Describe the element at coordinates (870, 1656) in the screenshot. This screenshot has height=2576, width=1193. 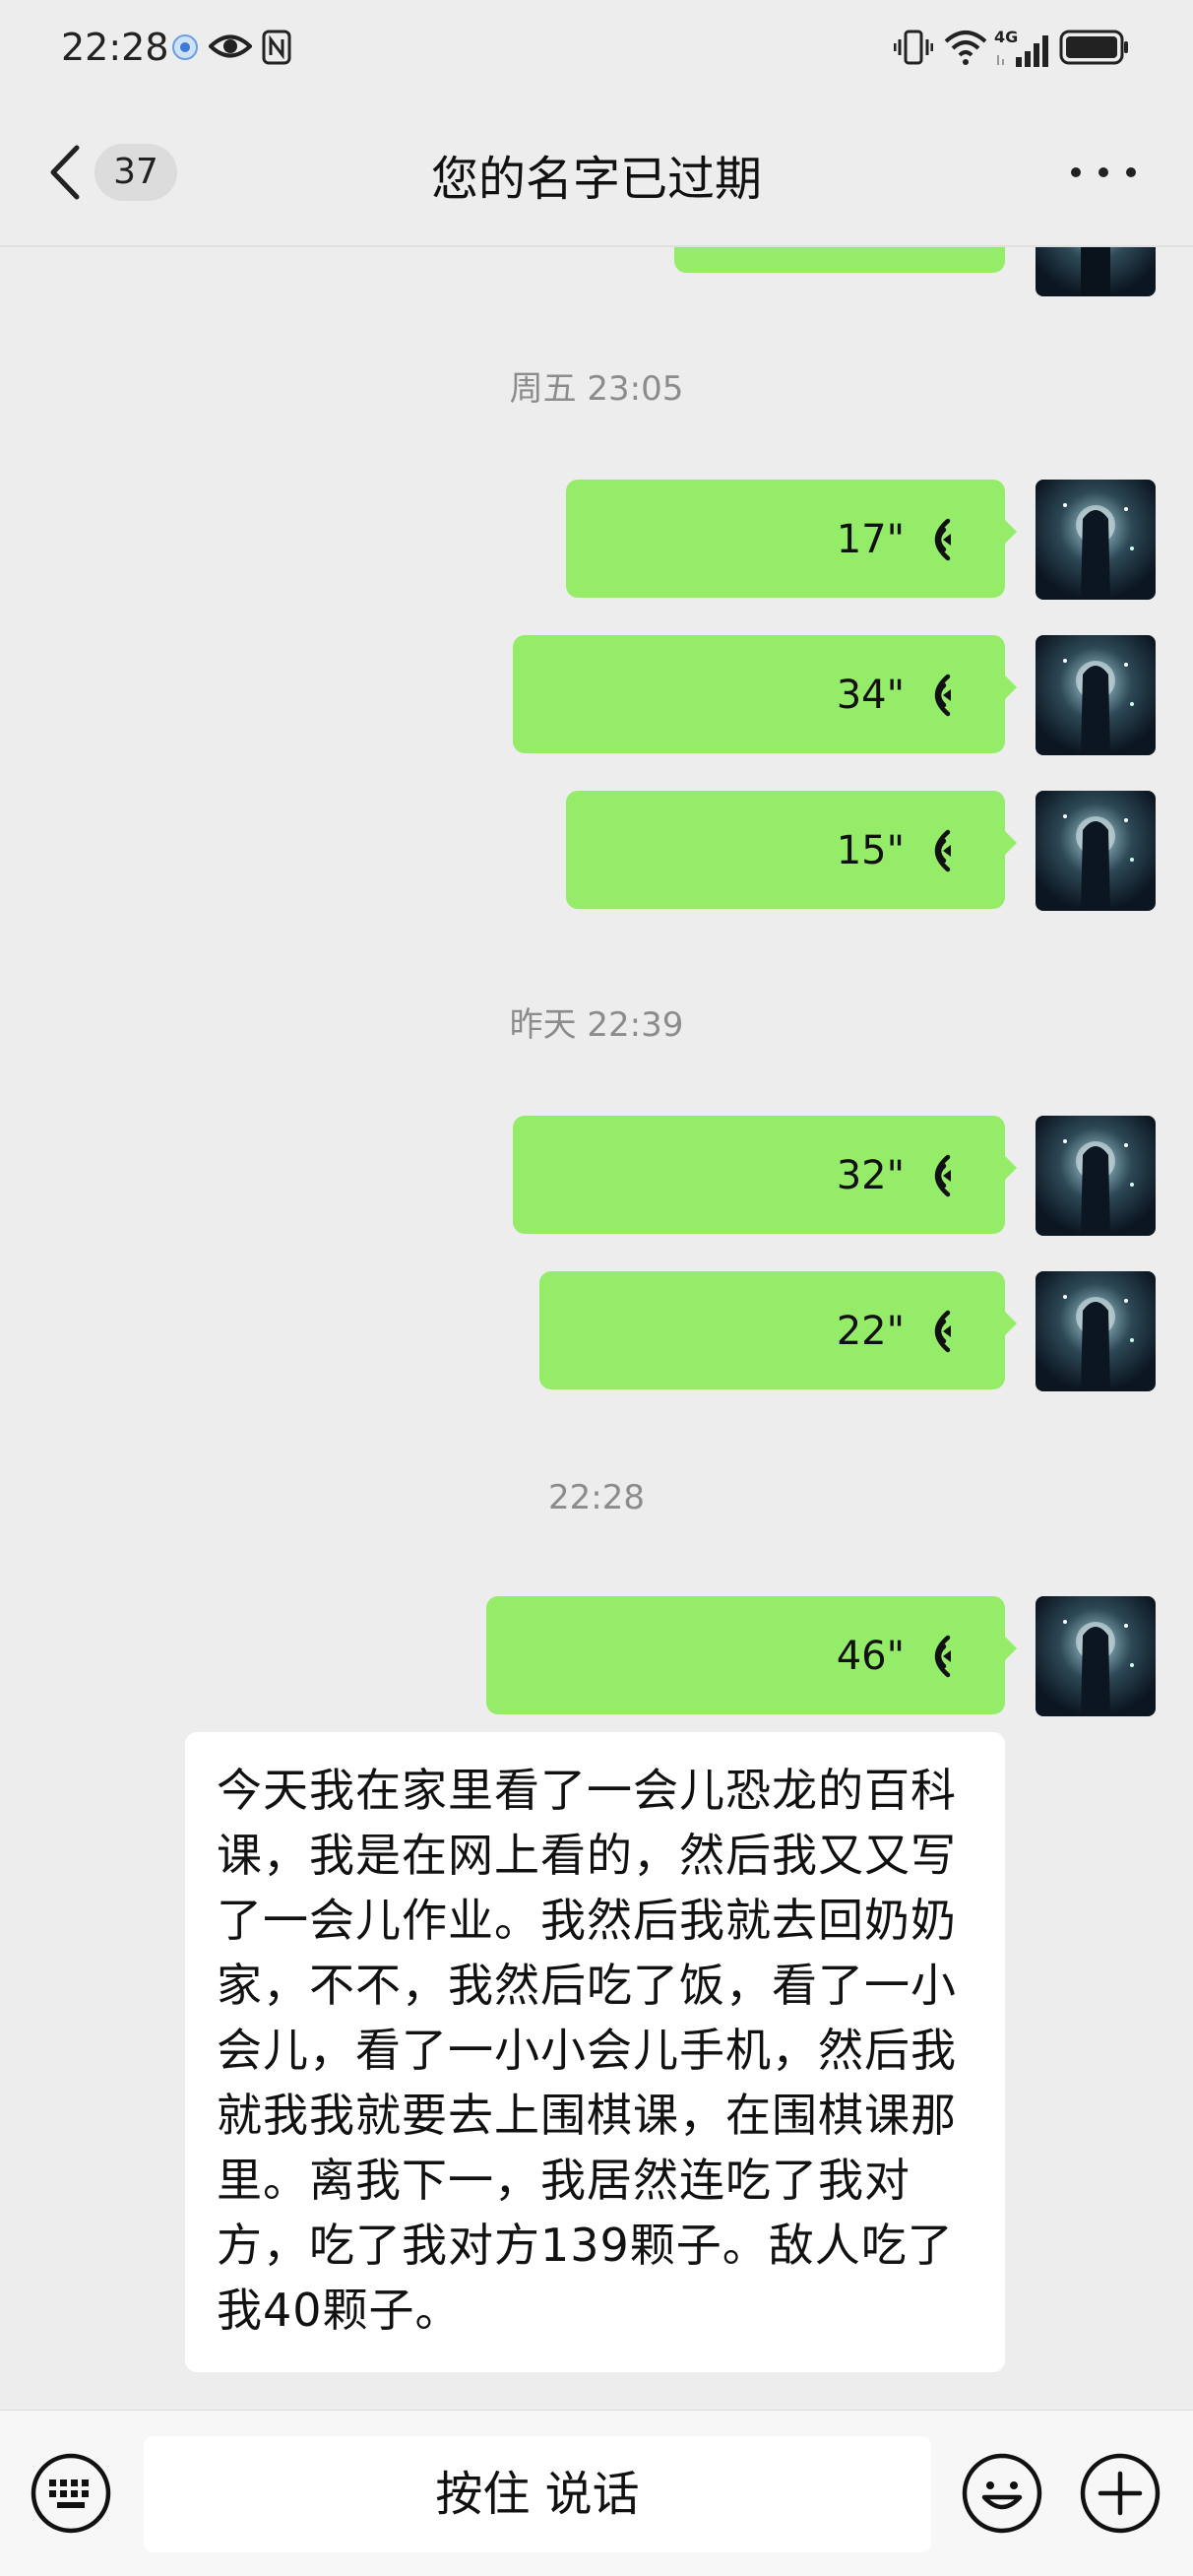
I see `voice-duration: 46"` at that location.